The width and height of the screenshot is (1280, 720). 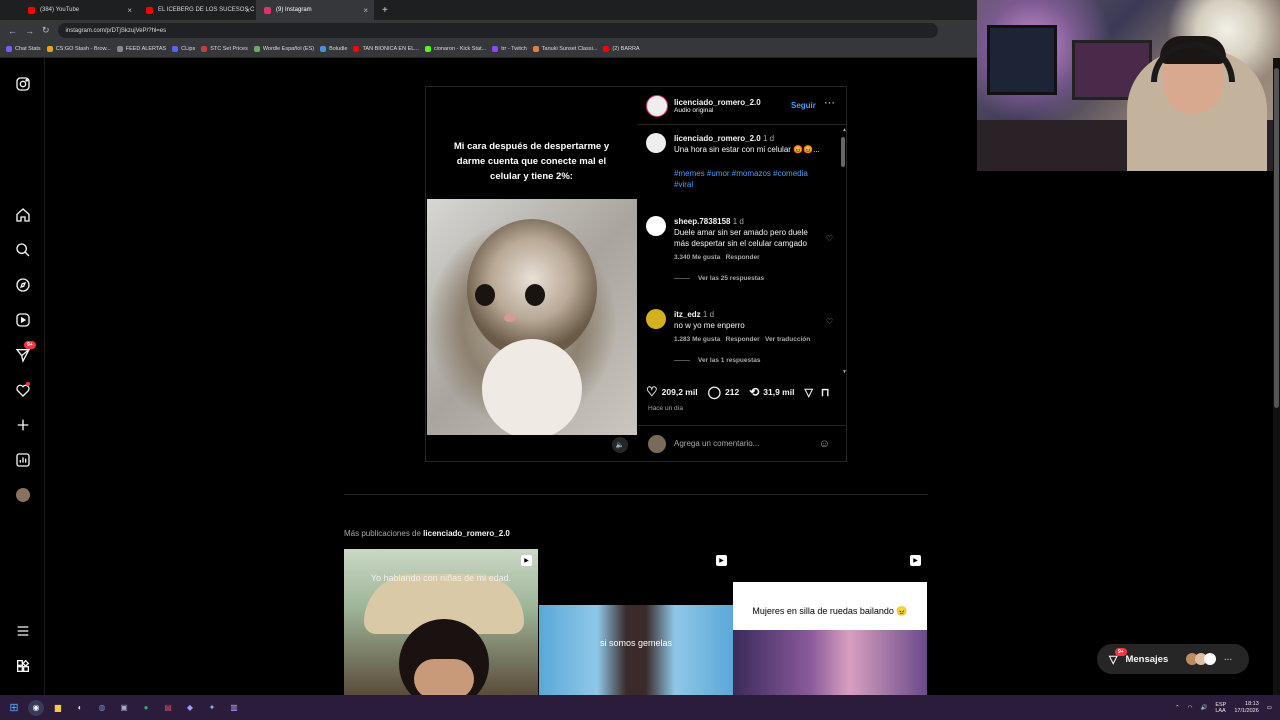 What do you see at coordinates (915, 560) in the screenshot?
I see `reel-icon: ▶` at bounding box center [915, 560].